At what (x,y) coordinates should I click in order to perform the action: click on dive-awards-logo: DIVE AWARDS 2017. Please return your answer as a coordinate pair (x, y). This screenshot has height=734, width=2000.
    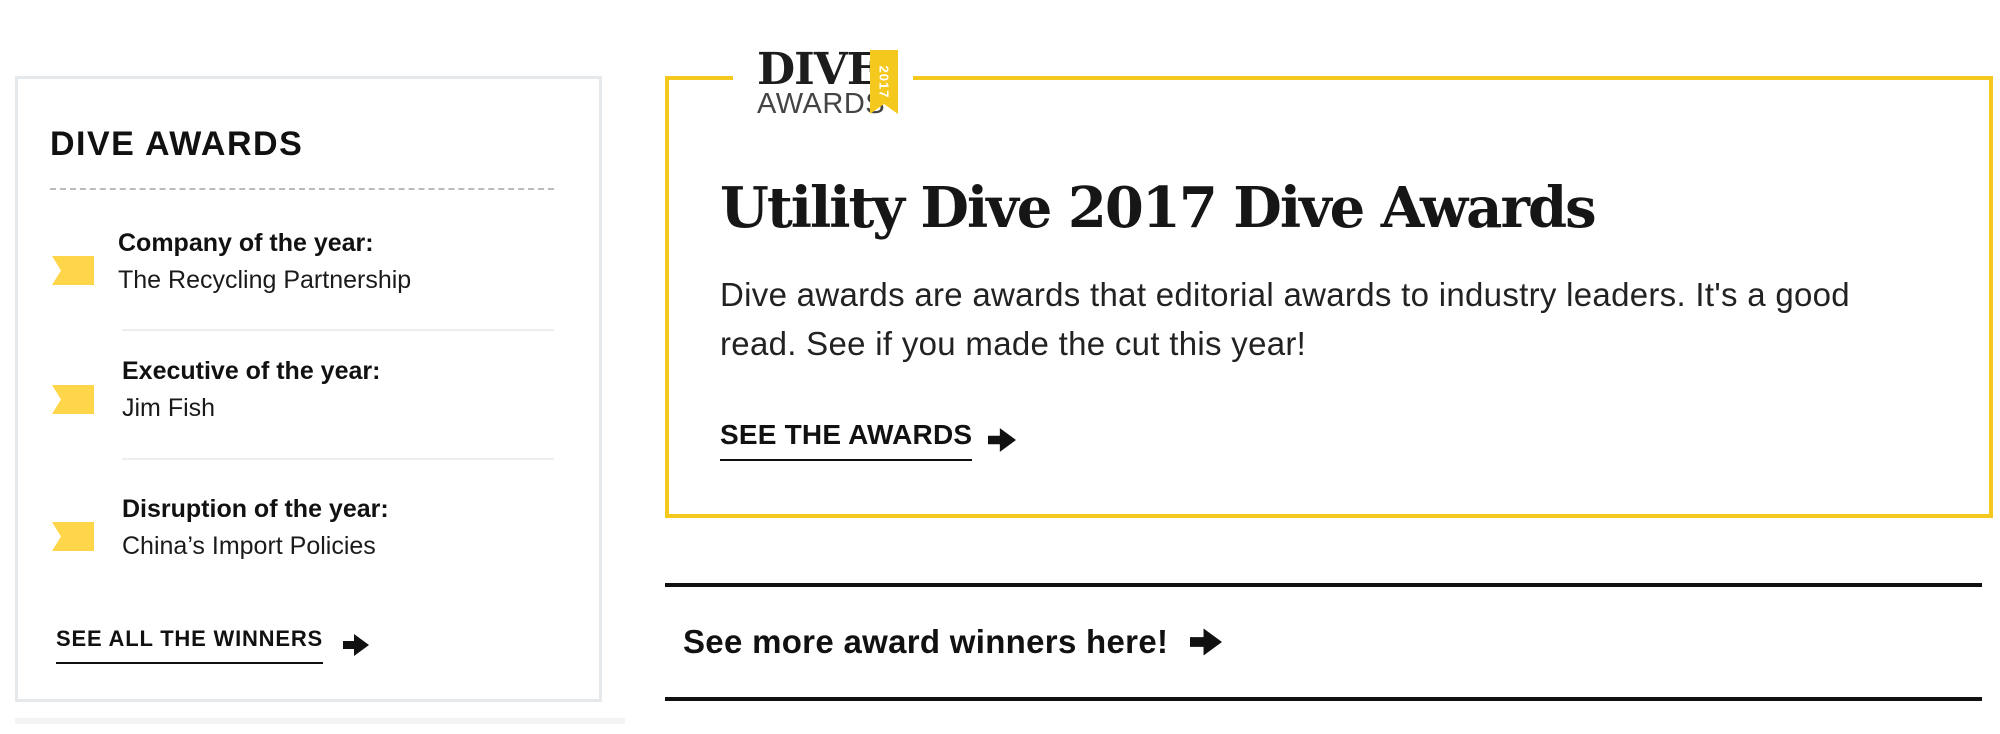
    Looking at the image, I should click on (823, 88).